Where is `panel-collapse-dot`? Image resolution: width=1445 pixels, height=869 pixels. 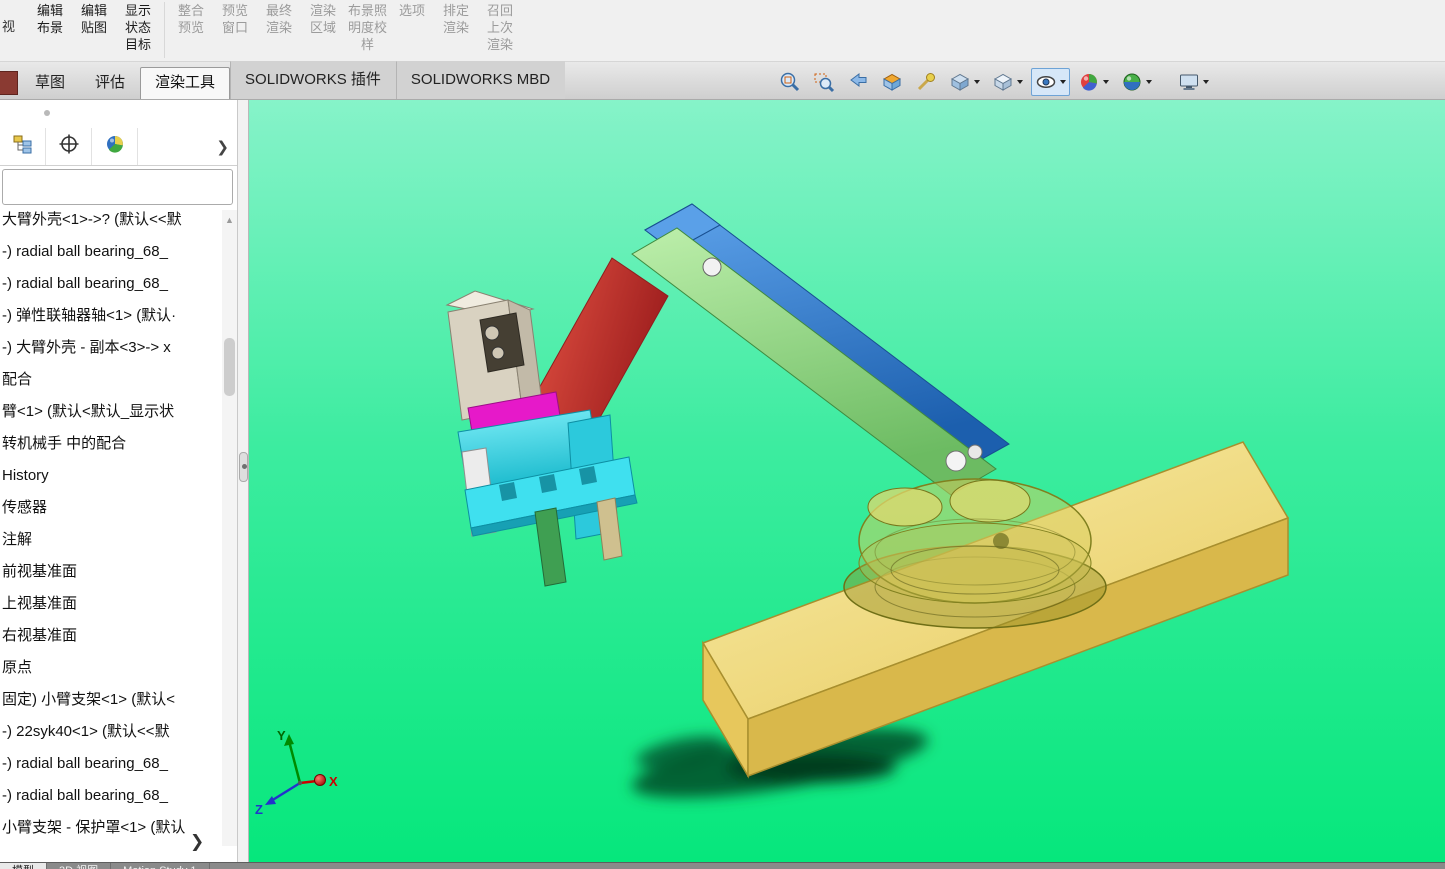 panel-collapse-dot is located at coordinates (47, 113).